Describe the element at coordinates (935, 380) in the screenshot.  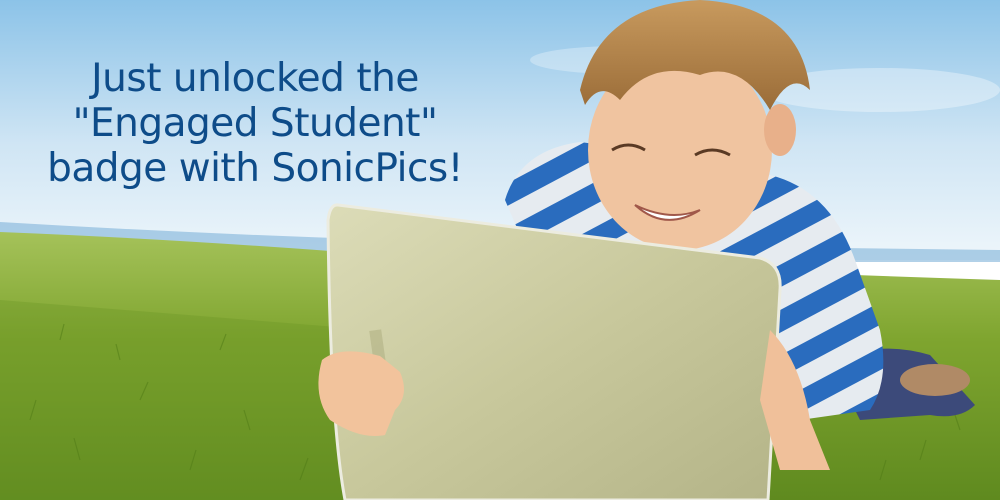
I see `boy-foot` at that location.